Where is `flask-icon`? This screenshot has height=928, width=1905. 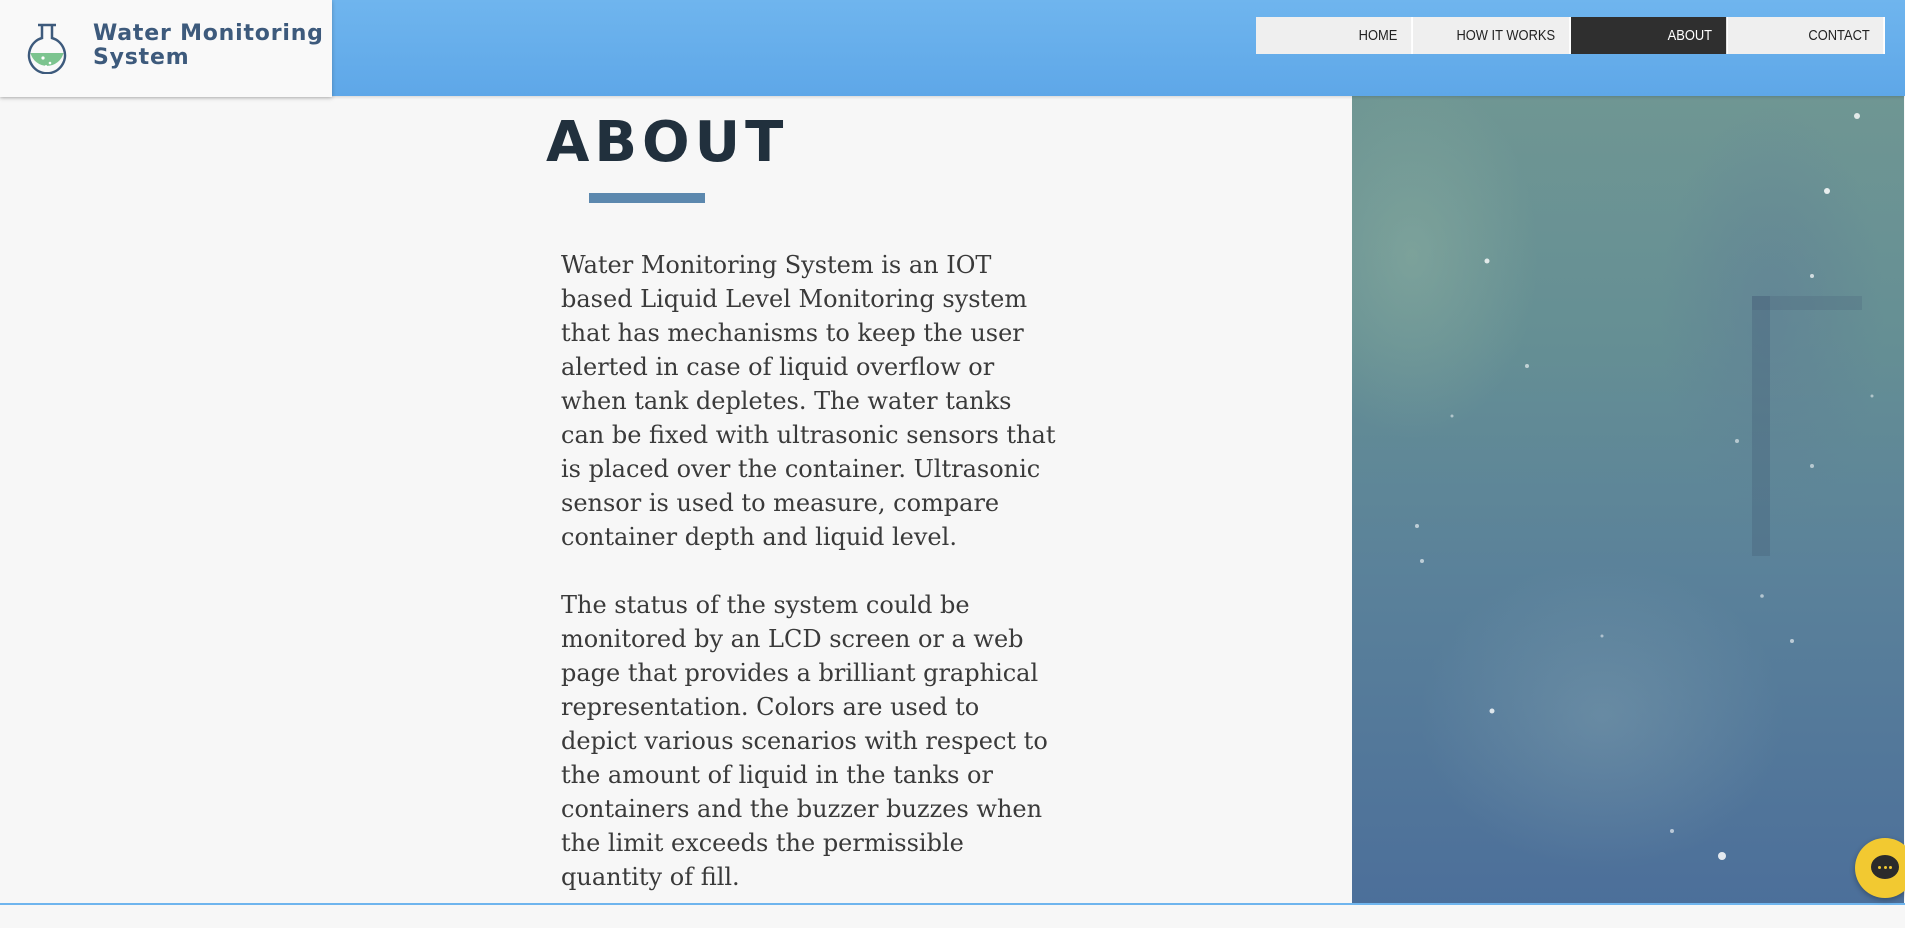 flask-icon is located at coordinates (47, 48).